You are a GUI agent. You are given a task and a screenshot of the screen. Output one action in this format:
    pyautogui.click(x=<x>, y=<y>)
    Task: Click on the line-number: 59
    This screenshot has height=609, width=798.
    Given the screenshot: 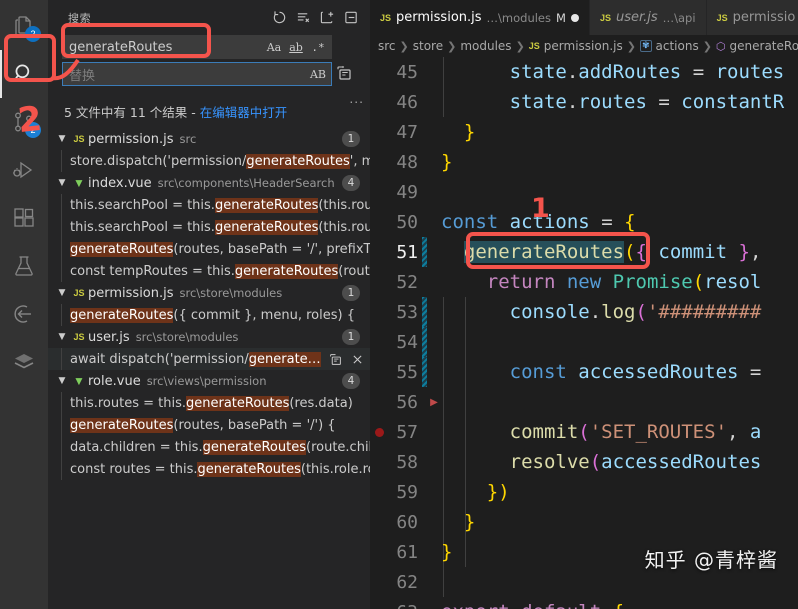 What is the action you would take?
    pyautogui.click(x=407, y=492)
    